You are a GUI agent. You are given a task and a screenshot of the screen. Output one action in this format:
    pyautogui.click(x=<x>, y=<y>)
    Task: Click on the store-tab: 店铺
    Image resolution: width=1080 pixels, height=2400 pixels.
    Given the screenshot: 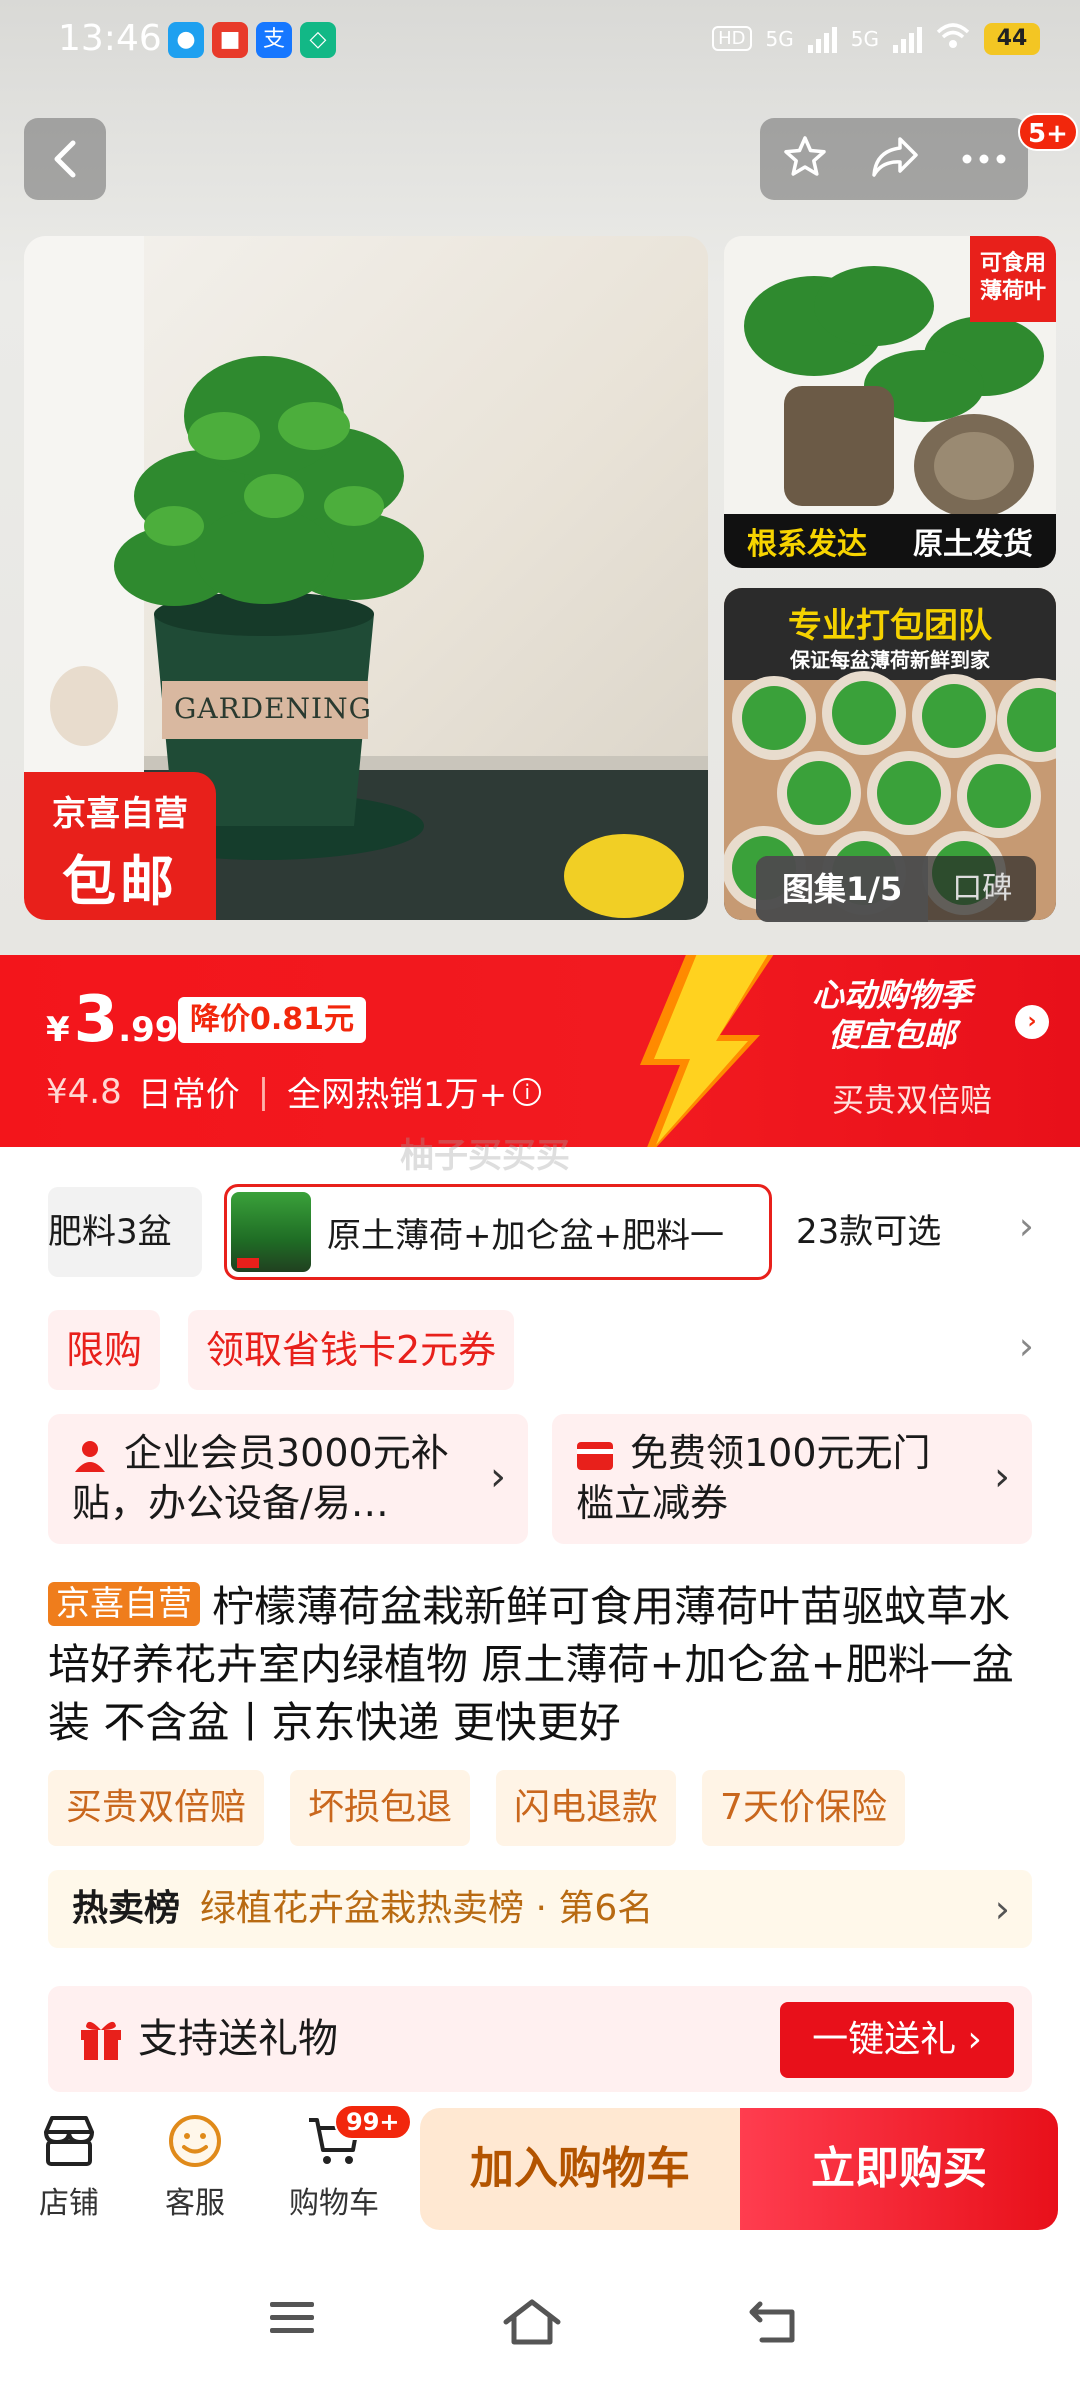 What is the action you would take?
    pyautogui.click(x=69, y=2167)
    